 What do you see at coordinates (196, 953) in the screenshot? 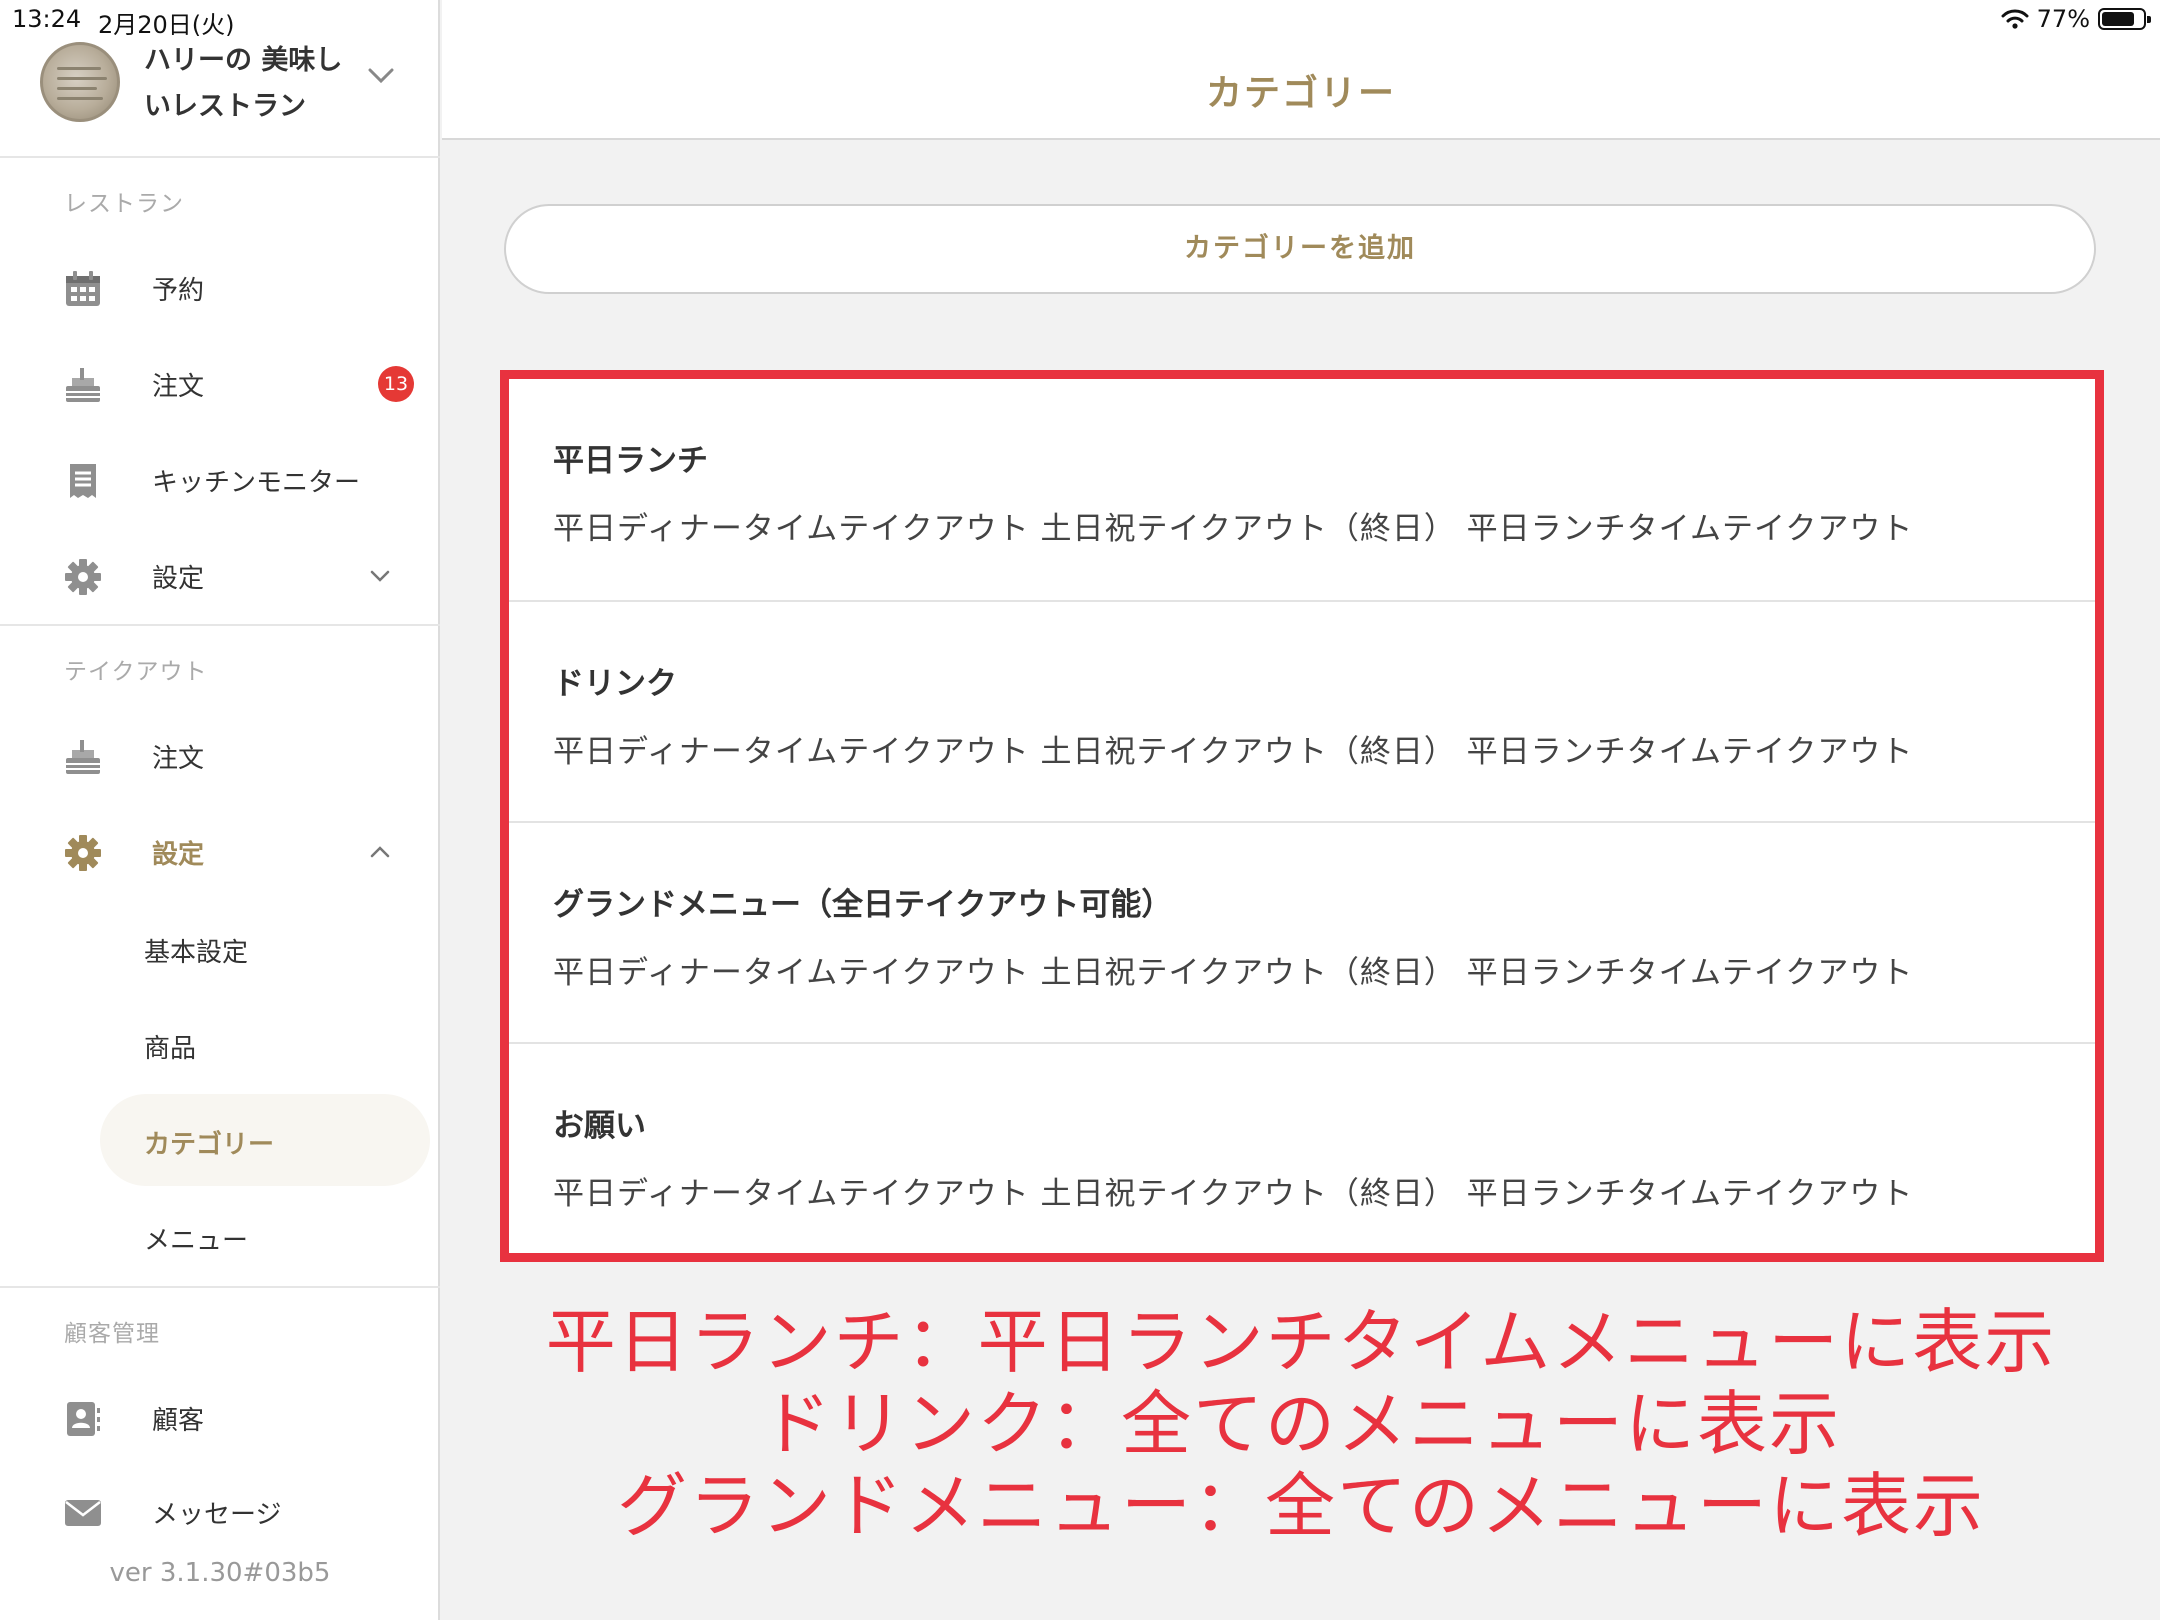
I see `sidebar-item-label: 基本設定` at bounding box center [196, 953].